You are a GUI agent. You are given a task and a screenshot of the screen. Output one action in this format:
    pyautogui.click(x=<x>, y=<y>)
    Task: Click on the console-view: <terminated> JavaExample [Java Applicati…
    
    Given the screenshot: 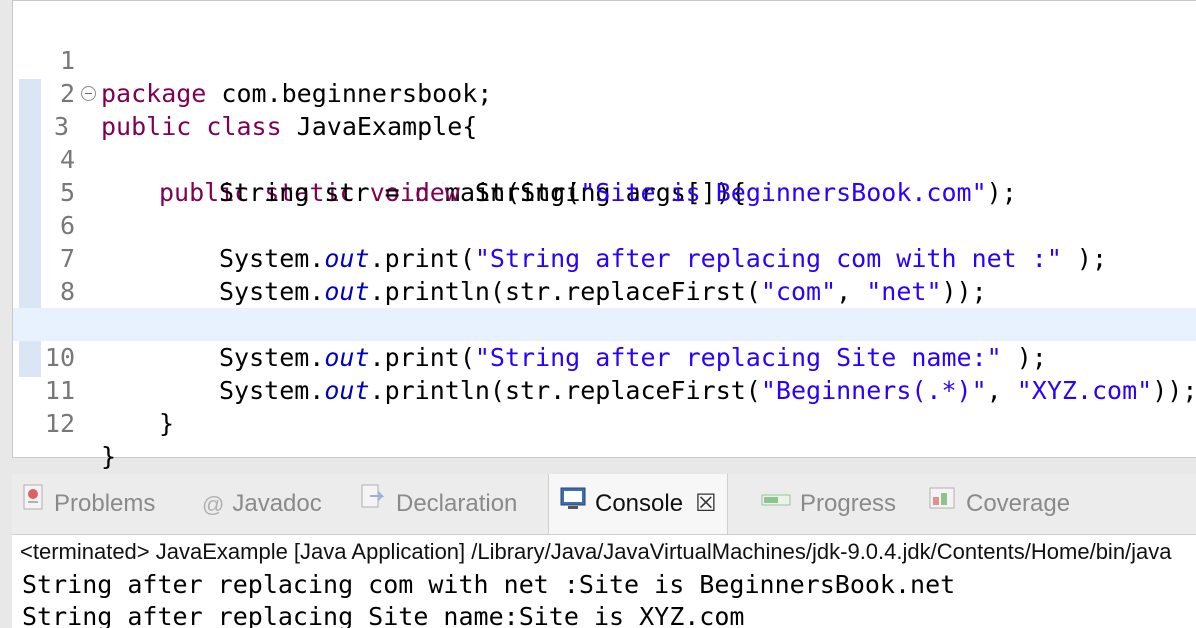 What is the action you would take?
    pyautogui.click(x=604, y=581)
    